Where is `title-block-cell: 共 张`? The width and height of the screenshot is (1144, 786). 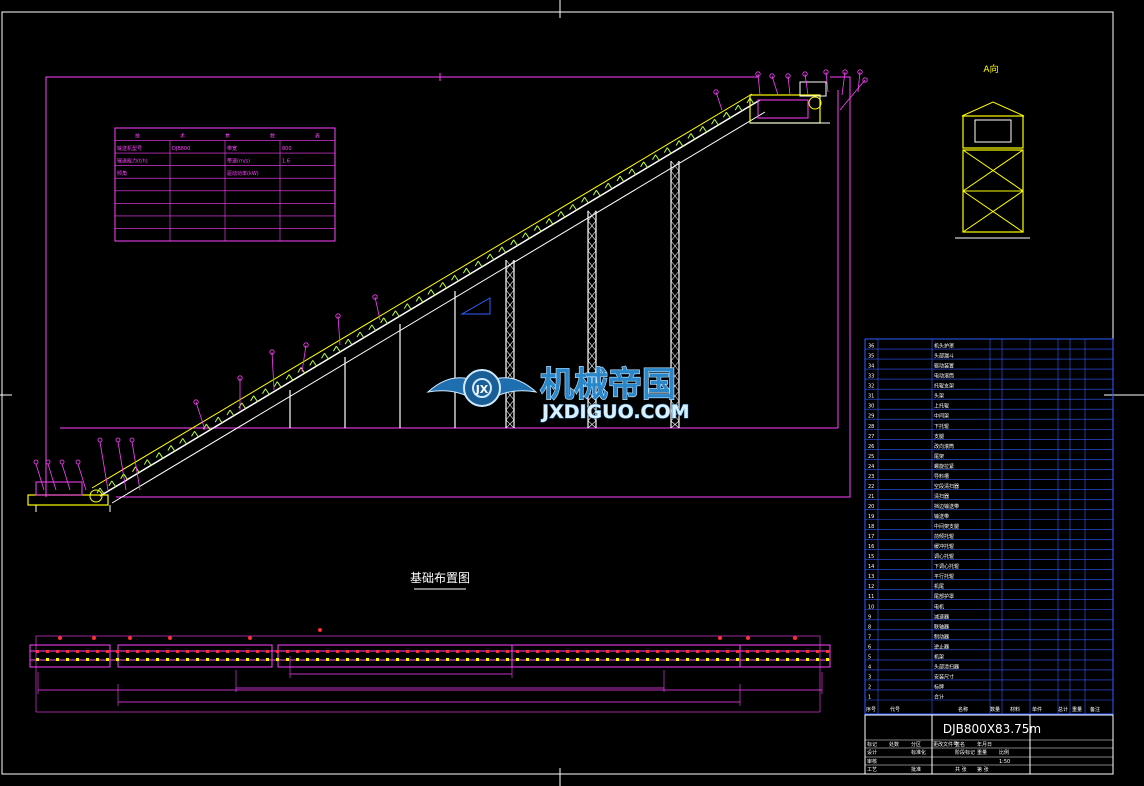 title-block-cell: 共 张 is located at coordinates (961, 769).